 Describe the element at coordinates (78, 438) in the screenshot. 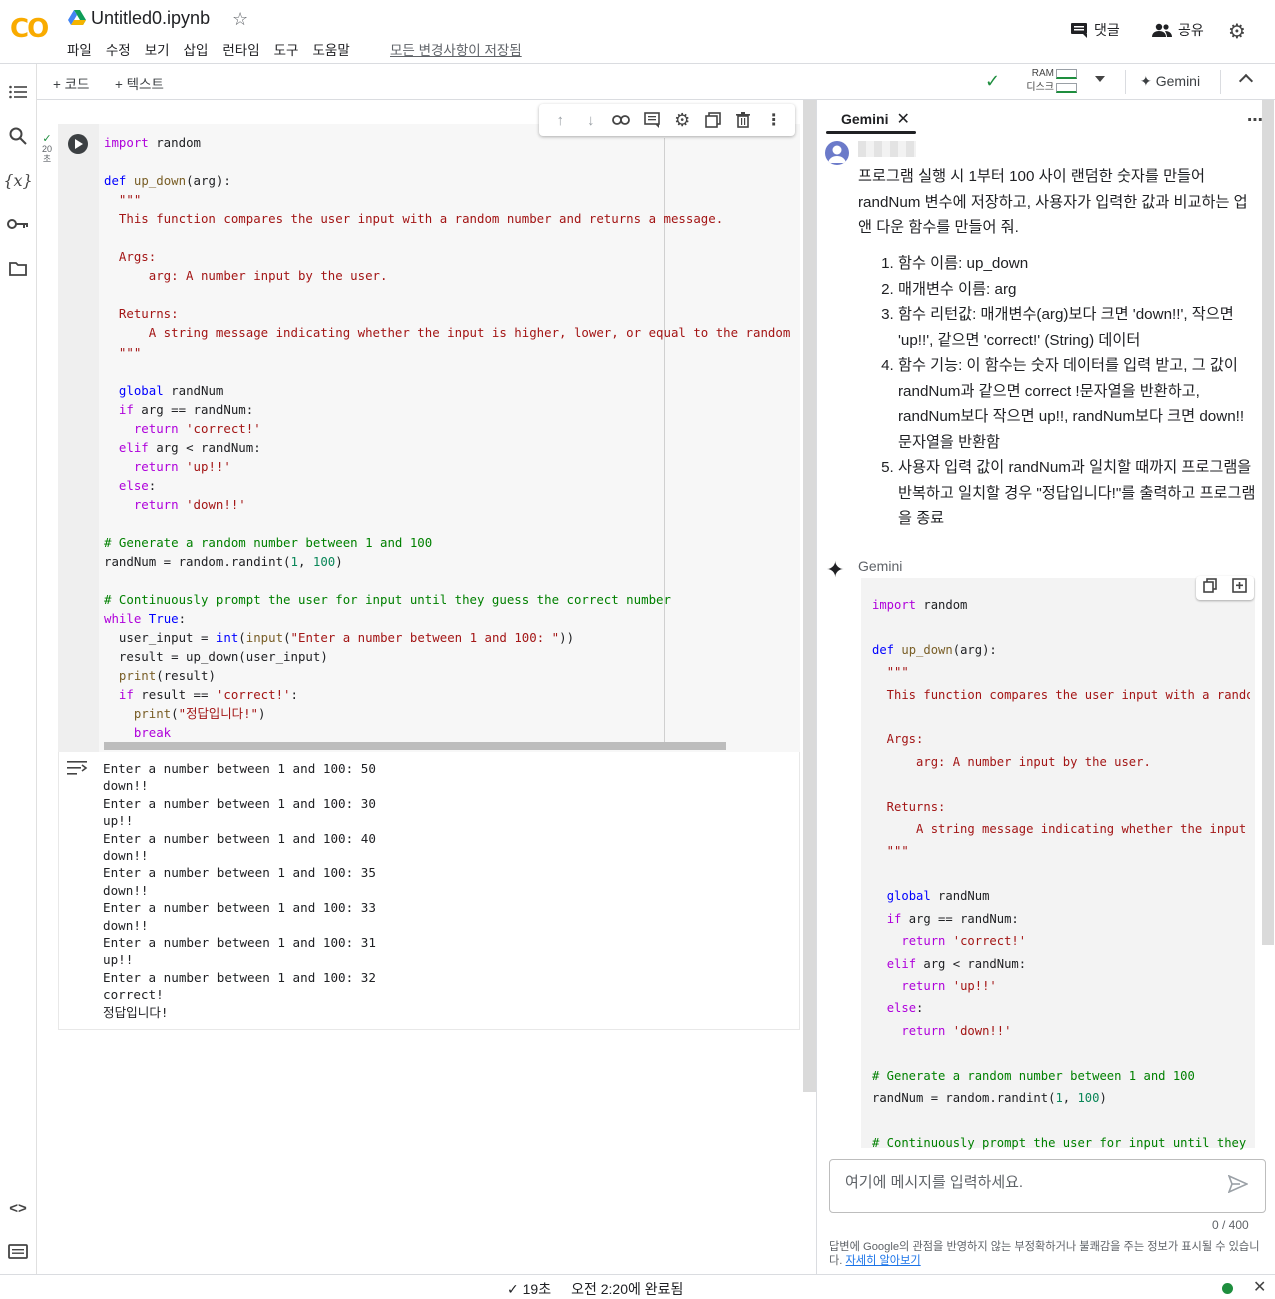

I see `cell-gutter` at that location.